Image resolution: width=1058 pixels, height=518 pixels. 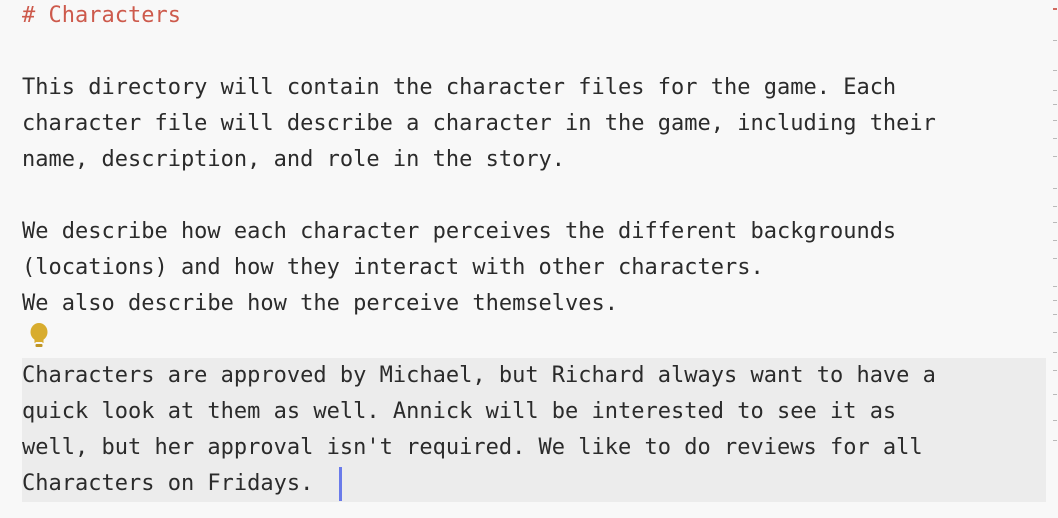 I want to click on lightbulb-icon, so click(x=39, y=336).